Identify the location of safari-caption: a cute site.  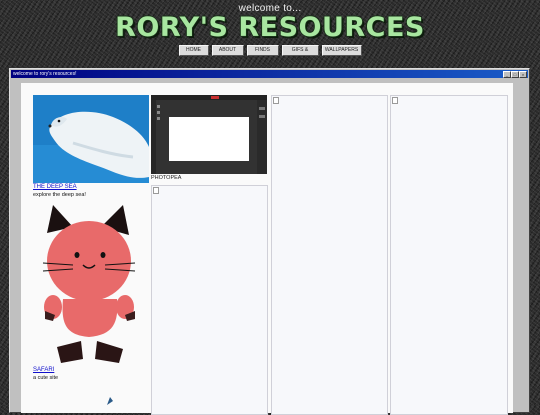
(46, 378).